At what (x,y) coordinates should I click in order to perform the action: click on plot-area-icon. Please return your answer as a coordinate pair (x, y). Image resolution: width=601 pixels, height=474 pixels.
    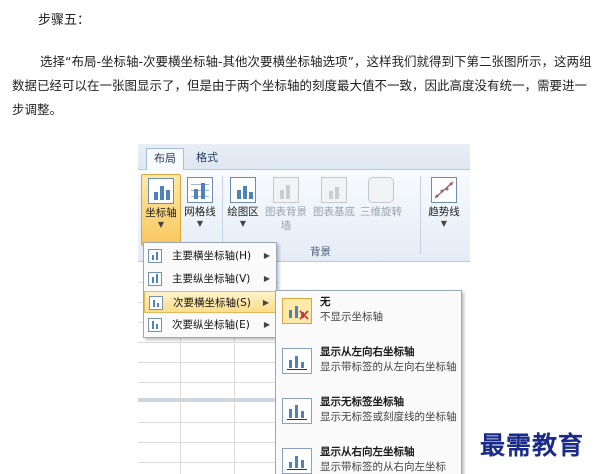
    Looking at the image, I should click on (243, 190).